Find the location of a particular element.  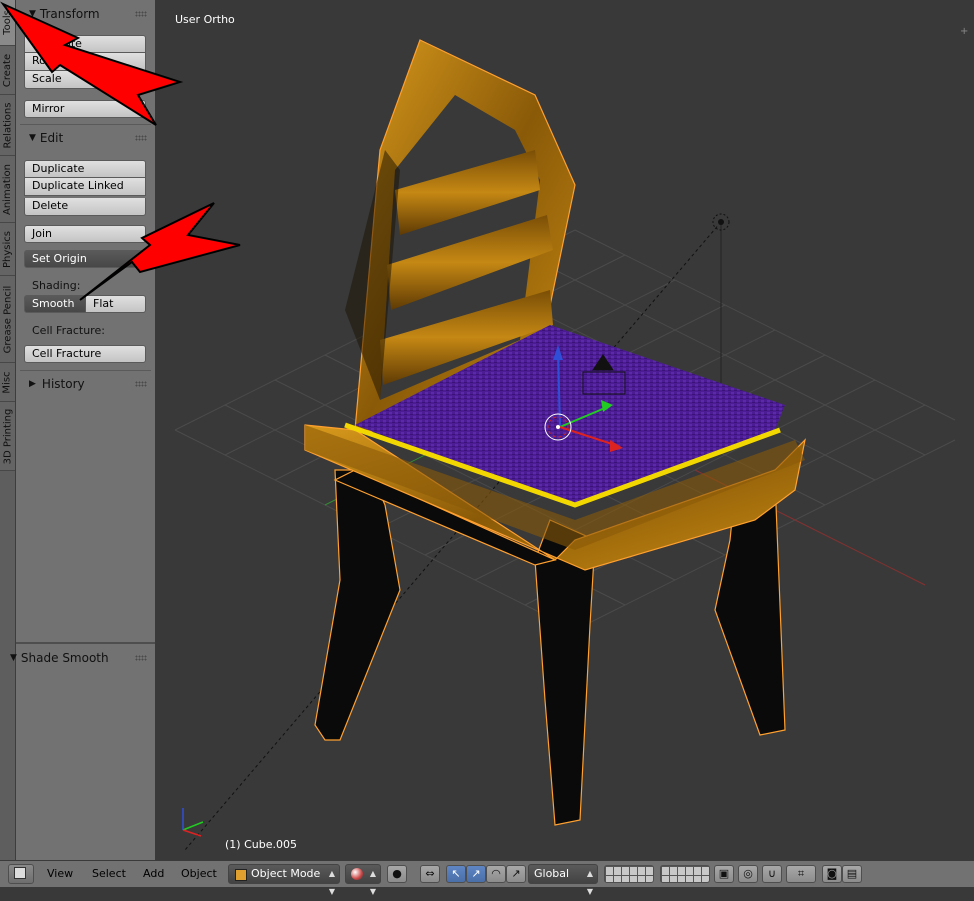

shade-smooth-panel-header: ▼ Shade Smooth is located at coordinates (82, 658).